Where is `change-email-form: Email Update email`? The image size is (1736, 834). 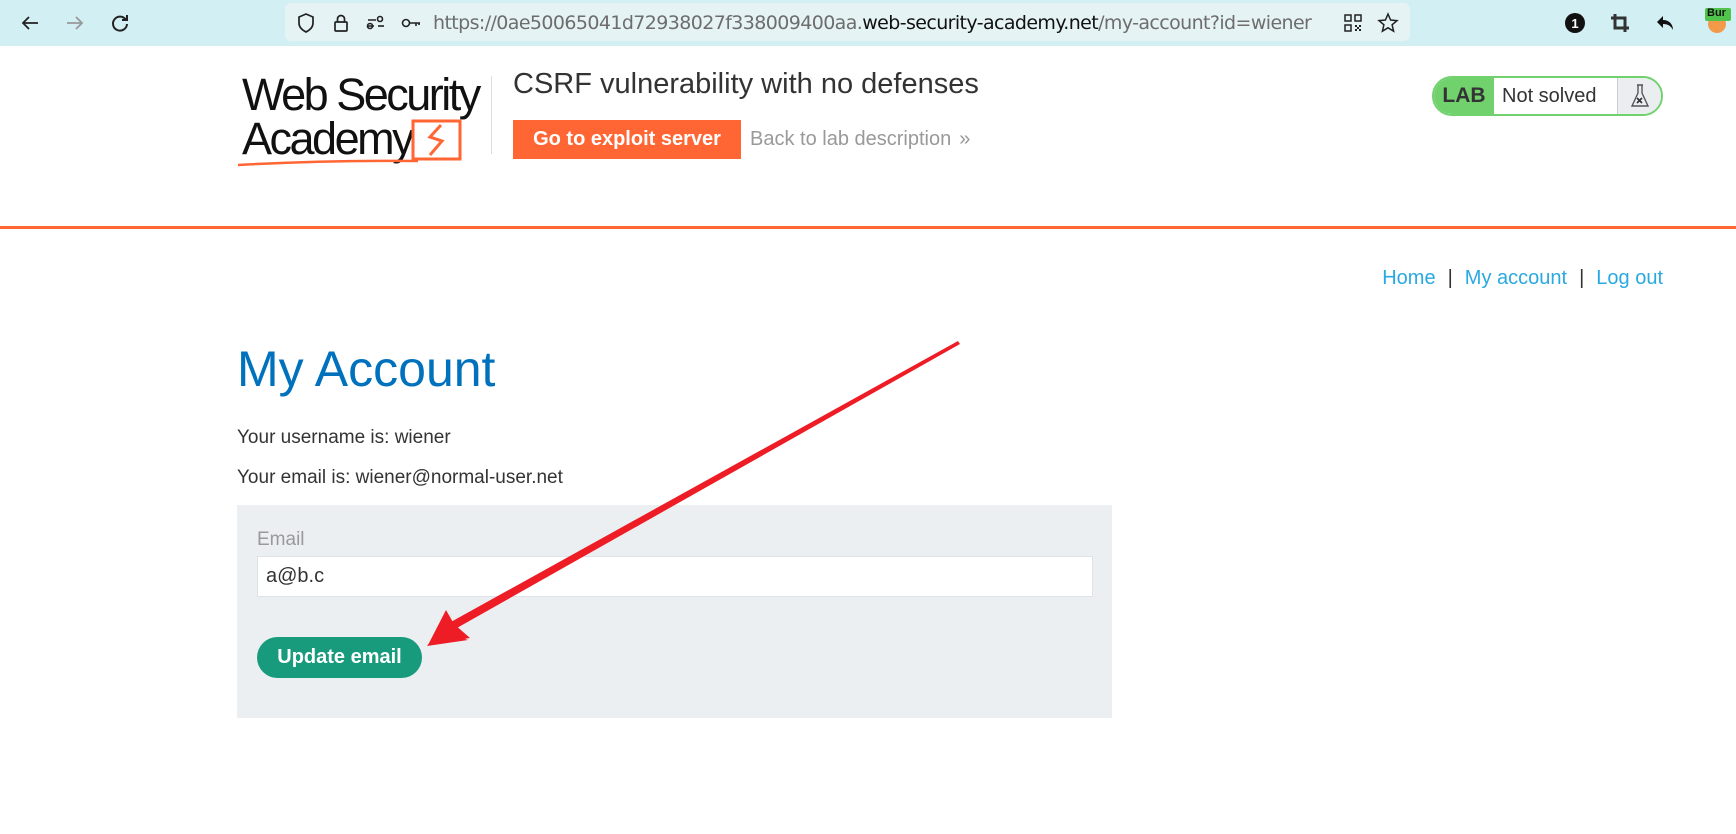 change-email-form: Email Update email is located at coordinates (674, 611).